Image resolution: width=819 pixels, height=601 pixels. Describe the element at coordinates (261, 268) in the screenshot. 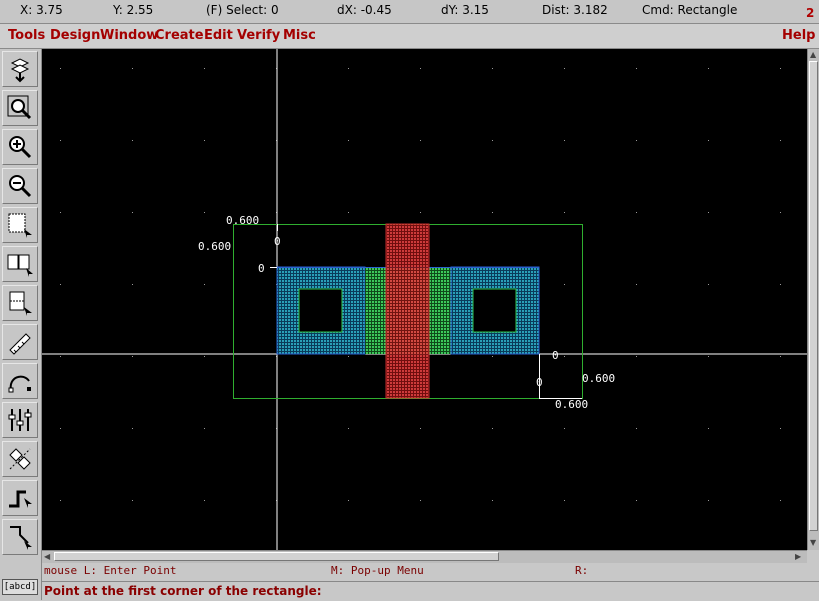

I see `dim-left-zero: 0` at that location.